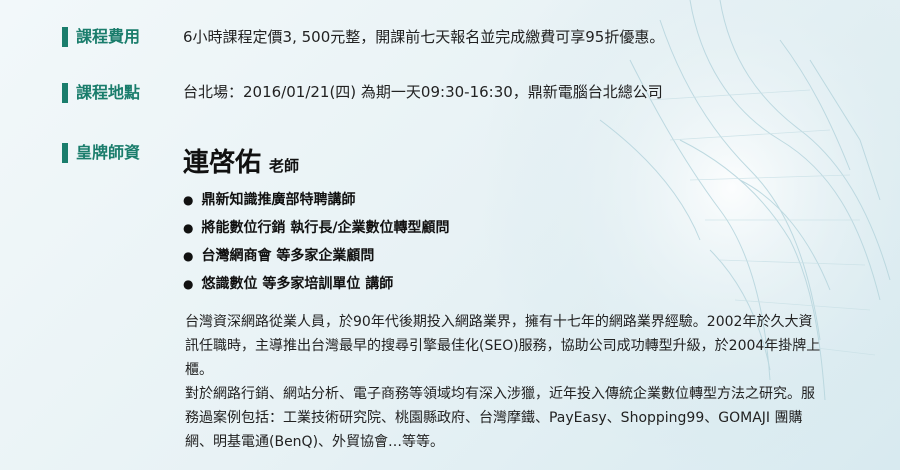 The width and height of the screenshot is (900, 470). I want to click on teacher-name: 連啓佑, so click(222, 163).